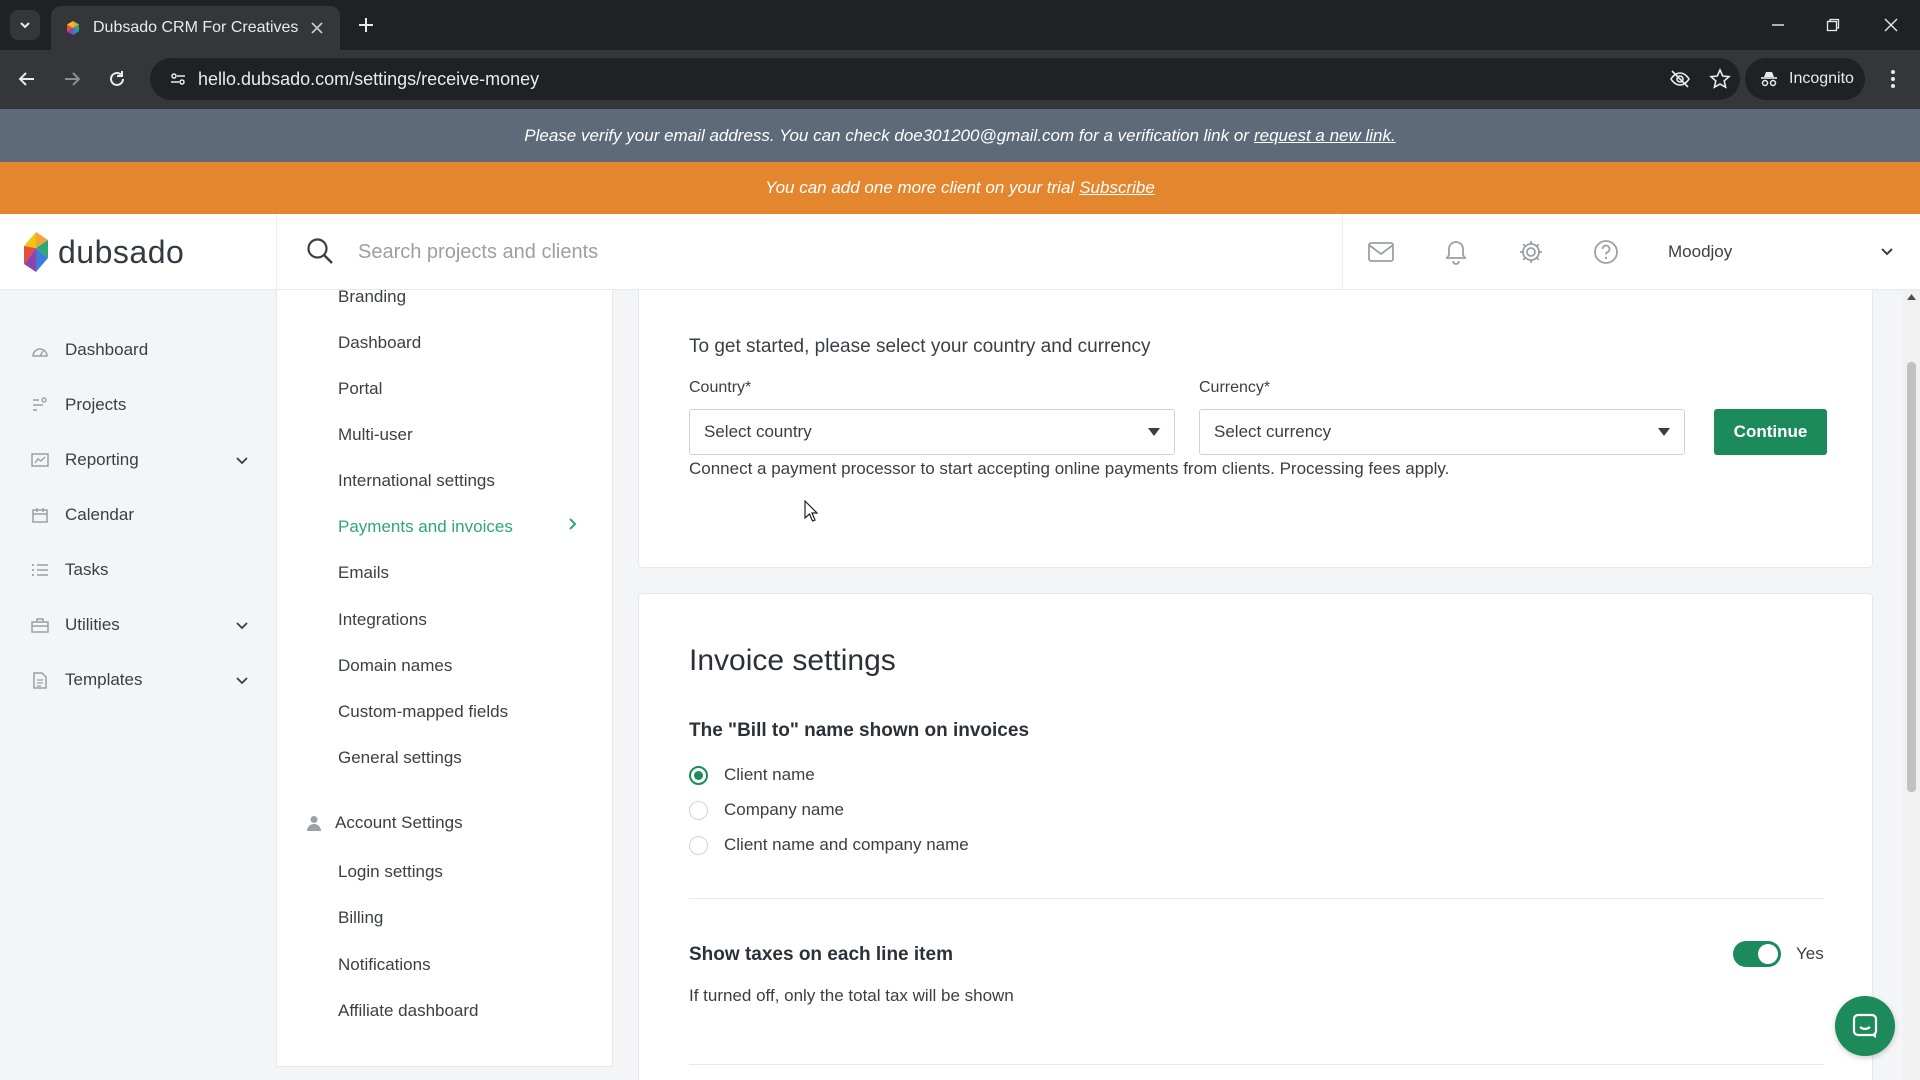 Image resolution: width=1920 pixels, height=1080 pixels. Describe the element at coordinates (360, 389) in the screenshot. I see `settings-nav-portal: Portal` at that location.